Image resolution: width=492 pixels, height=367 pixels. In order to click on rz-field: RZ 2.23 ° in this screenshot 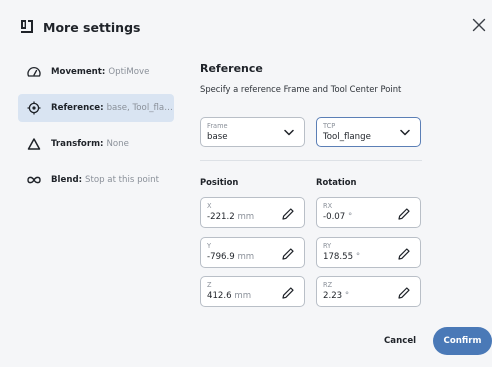, I will do `click(368, 291)`.